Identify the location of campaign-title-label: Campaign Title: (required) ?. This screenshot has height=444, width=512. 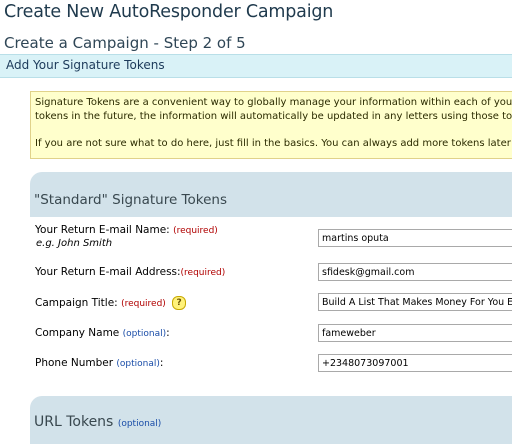
(111, 303).